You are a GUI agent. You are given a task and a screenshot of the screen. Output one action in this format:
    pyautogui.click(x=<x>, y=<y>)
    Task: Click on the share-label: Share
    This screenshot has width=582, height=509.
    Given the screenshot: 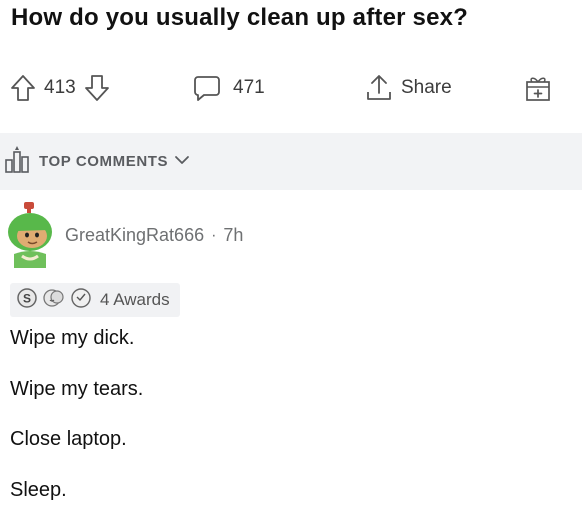 What is the action you would take?
    pyautogui.click(x=426, y=87)
    